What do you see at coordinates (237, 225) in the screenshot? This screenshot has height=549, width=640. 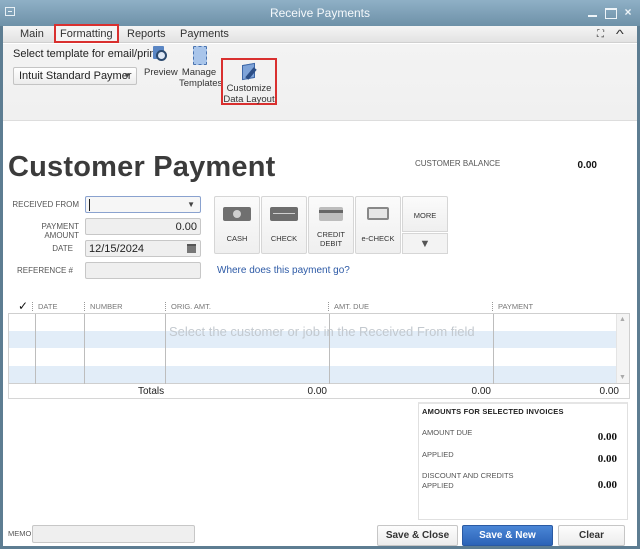 I see `payment-method-cash: CASH` at bounding box center [237, 225].